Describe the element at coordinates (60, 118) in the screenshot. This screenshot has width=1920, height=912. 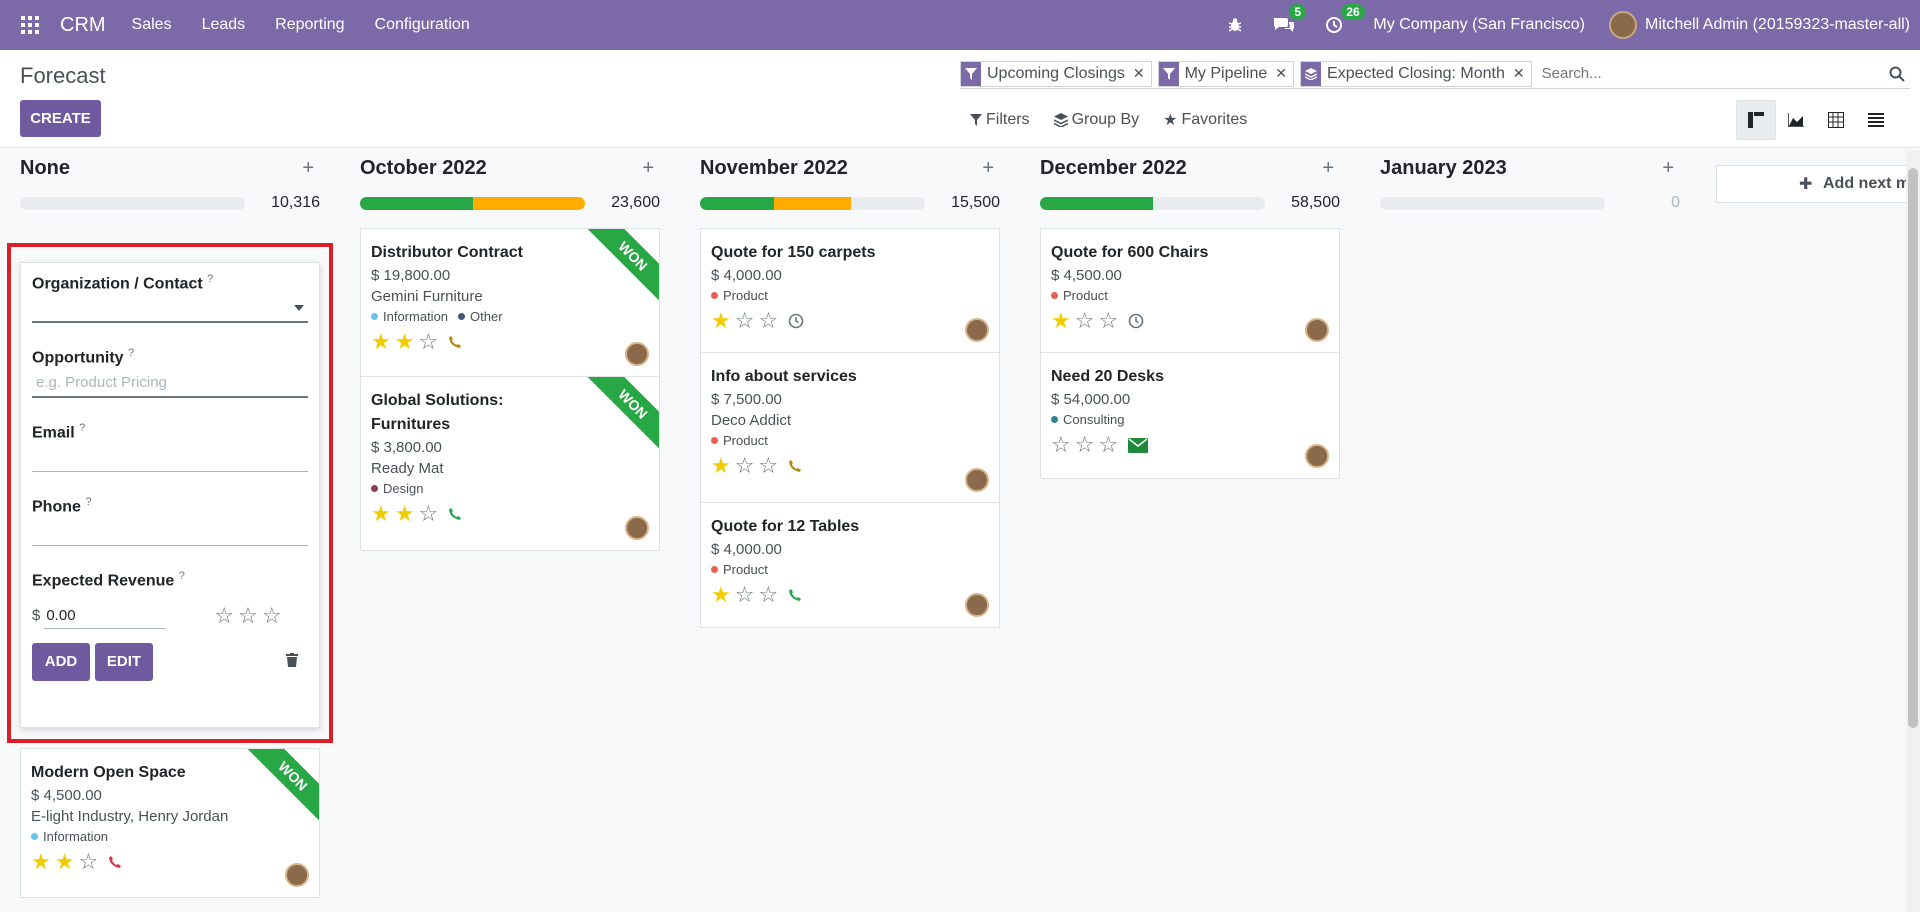
I see `create-button: CREATE` at that location.